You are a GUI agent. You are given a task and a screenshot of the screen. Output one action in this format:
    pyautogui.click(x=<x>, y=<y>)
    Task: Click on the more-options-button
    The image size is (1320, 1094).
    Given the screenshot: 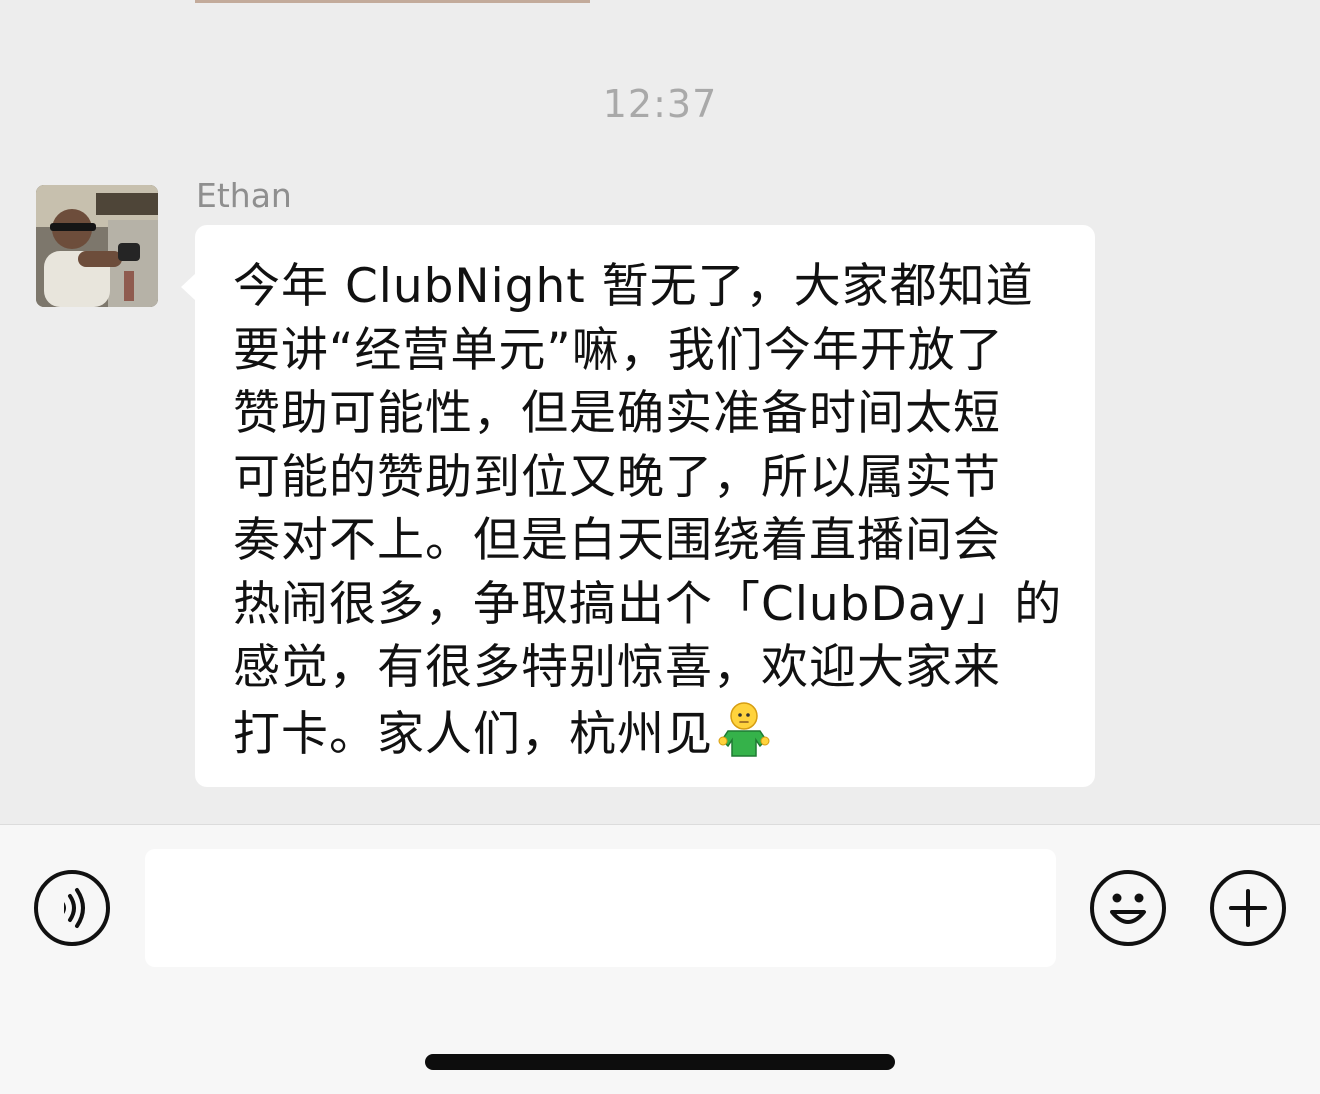 What is the action you would take?
    pyautogui.click(x=1248, y=908)
    